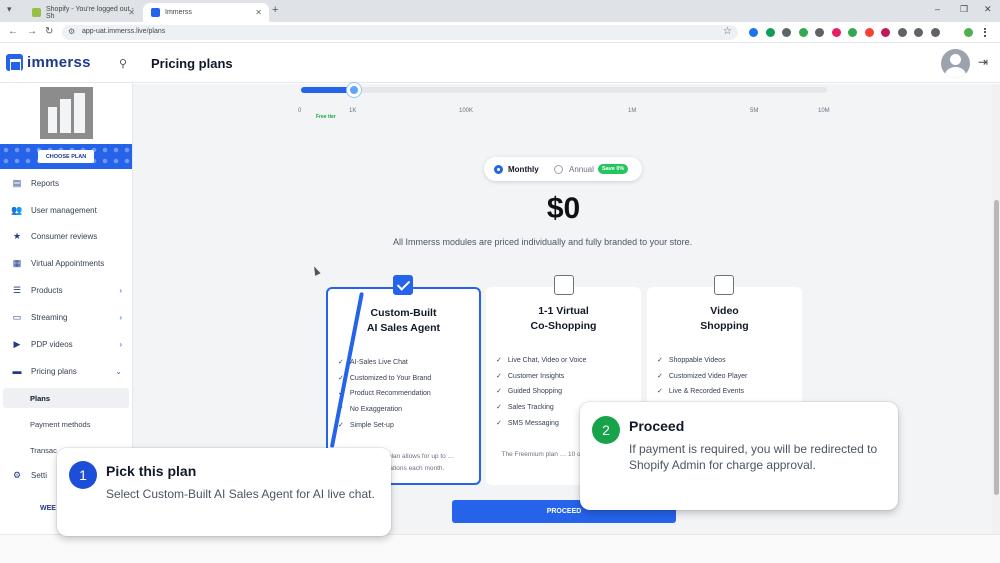 The width and height of the screenshot is (1000, 563). What do you see at coordinates (937, 9) in the screenshot?
I see `minimize-icon: –` at bounding box center [937, 9].